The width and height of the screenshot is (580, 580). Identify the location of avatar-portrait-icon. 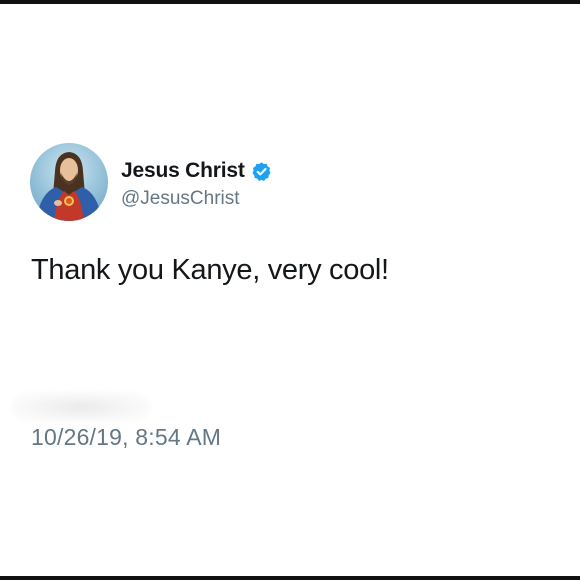
(69, 182).